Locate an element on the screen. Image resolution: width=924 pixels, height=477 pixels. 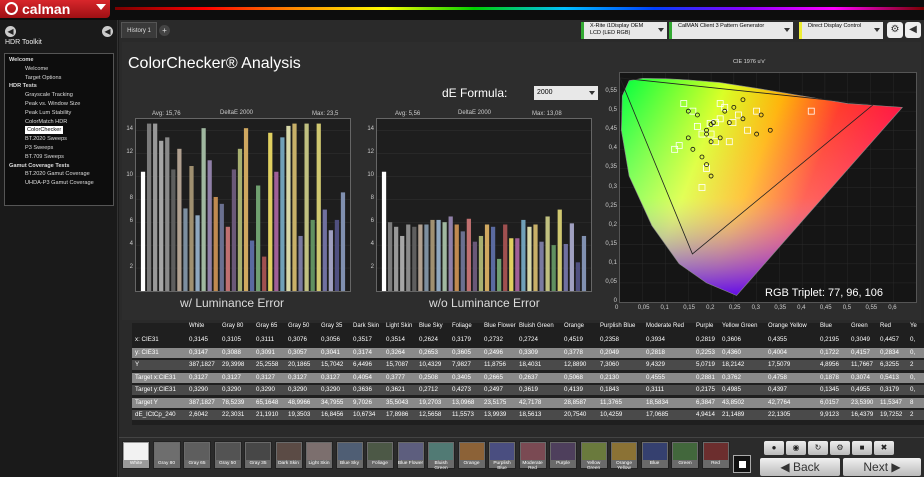
swatch-label: Light Skin is located at coordinates (319, 463).